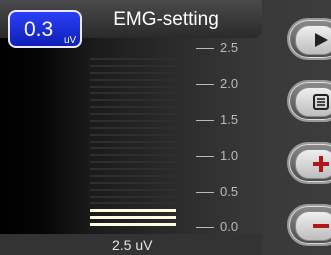  Describe the element at coordinates (313, 40) in the screenshot. I see `play-button-face` at that location.